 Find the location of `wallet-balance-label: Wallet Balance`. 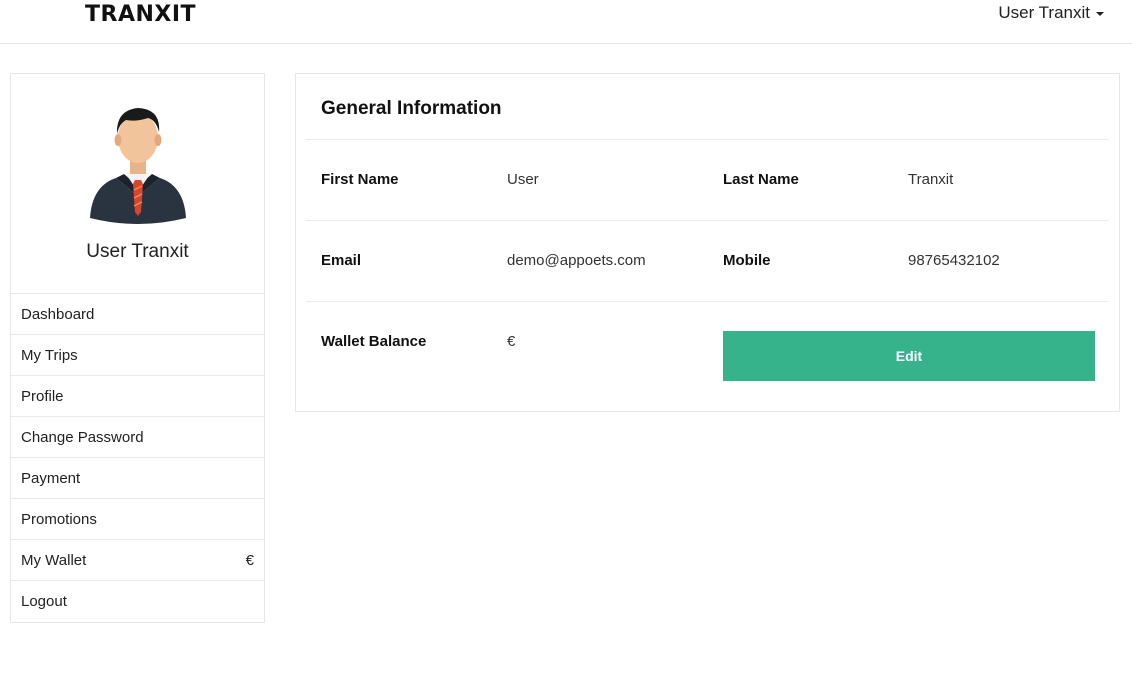

wallet-balance-label: Wallet Balance is located at coordinates (374, 341).